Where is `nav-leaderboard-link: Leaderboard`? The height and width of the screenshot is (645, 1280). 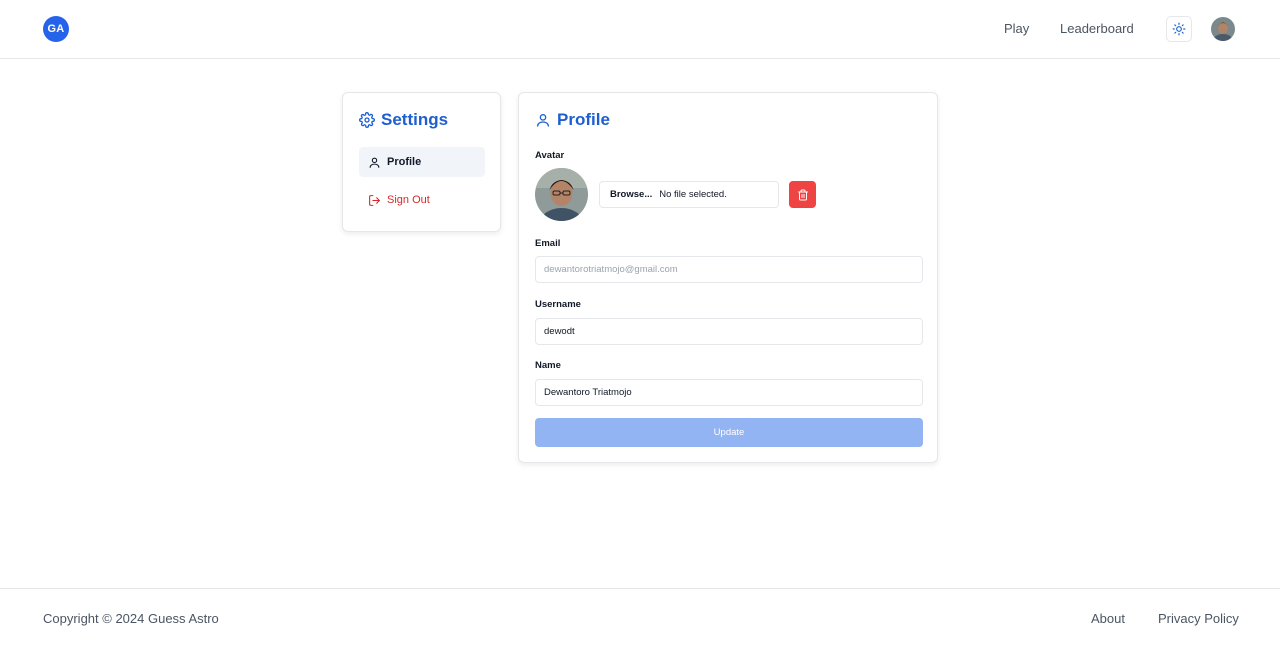
nav-leaderboard-link: Leaderboard is located at coordinates (1097, 28).